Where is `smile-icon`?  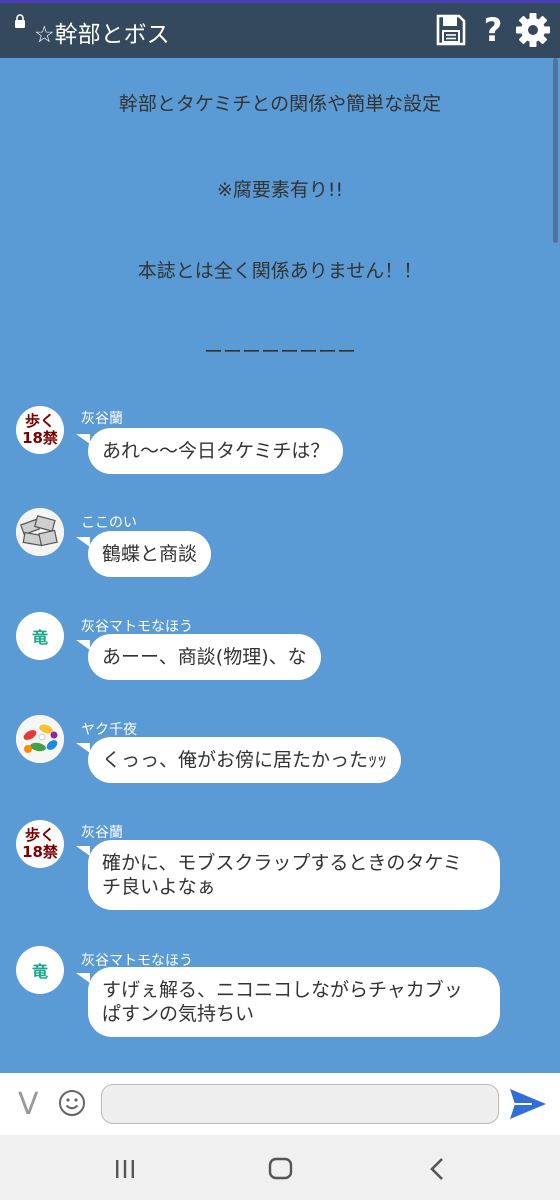 smile-icon is located at coordinates (72, 1103).